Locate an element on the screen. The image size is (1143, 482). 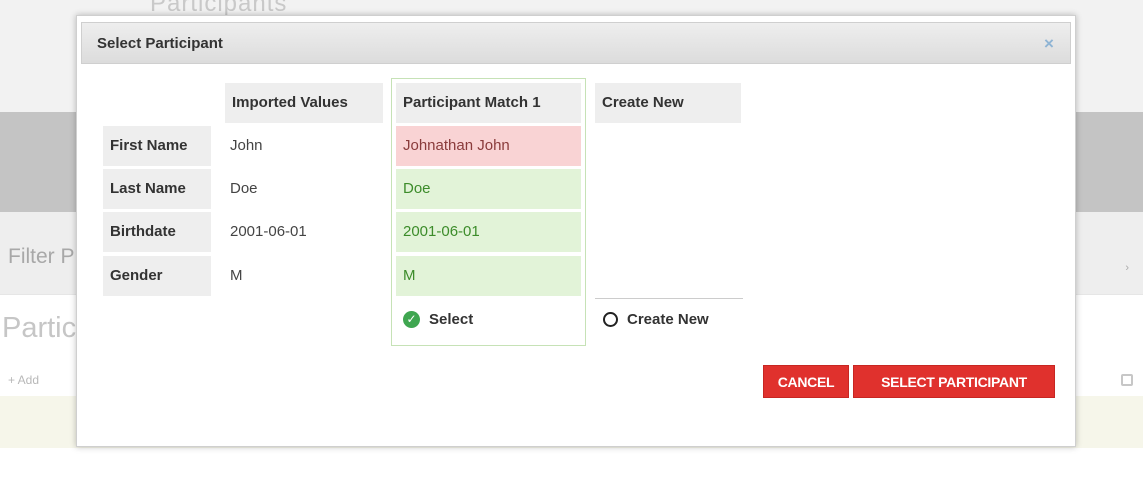
match-gender: M is located at coordinates (488, 276).